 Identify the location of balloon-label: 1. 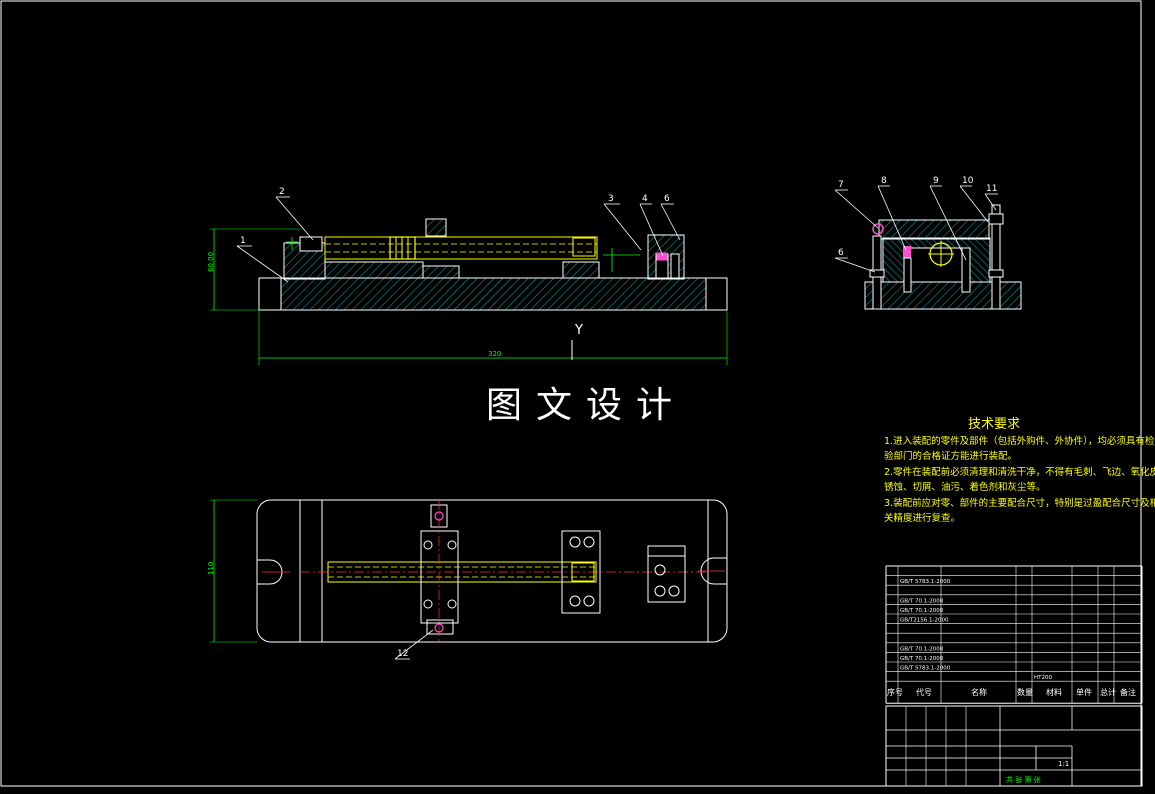
(243, 241).